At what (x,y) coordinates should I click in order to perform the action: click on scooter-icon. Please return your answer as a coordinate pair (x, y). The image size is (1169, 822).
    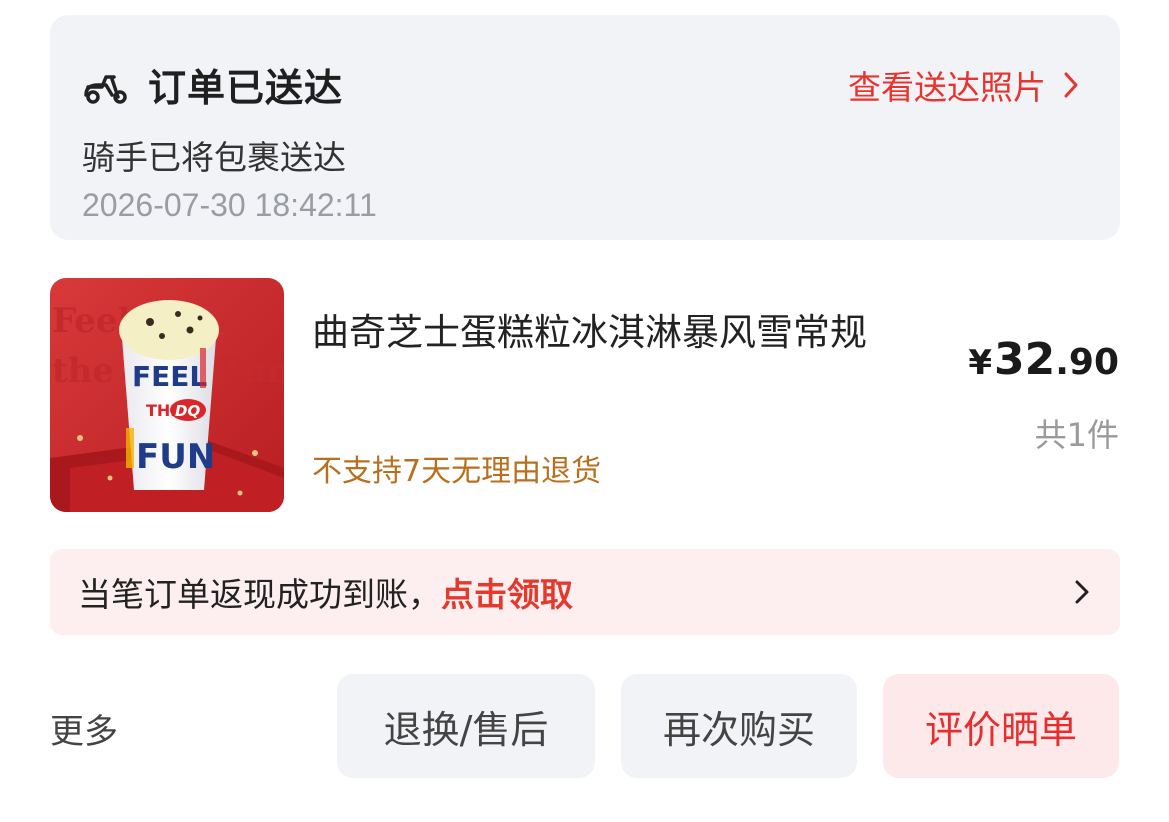
    Looking at the image, I should click on (105, 89).